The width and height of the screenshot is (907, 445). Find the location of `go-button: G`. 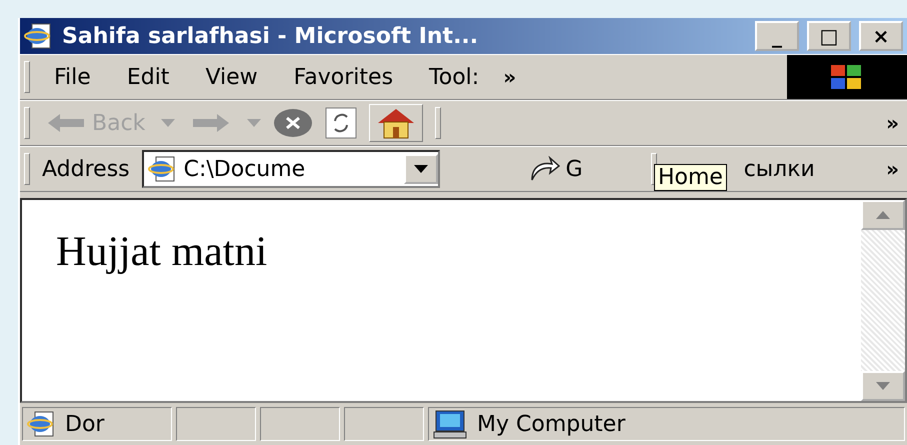

go-button: G is located at coordinates (555, 169).